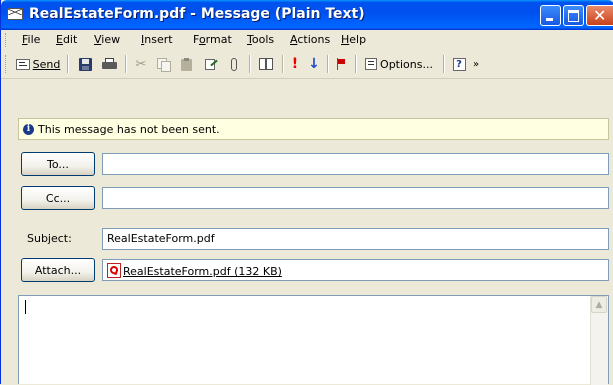  Describe the element at coordinates (25, 307) in the screenshot. I see `text-caret` at that location.